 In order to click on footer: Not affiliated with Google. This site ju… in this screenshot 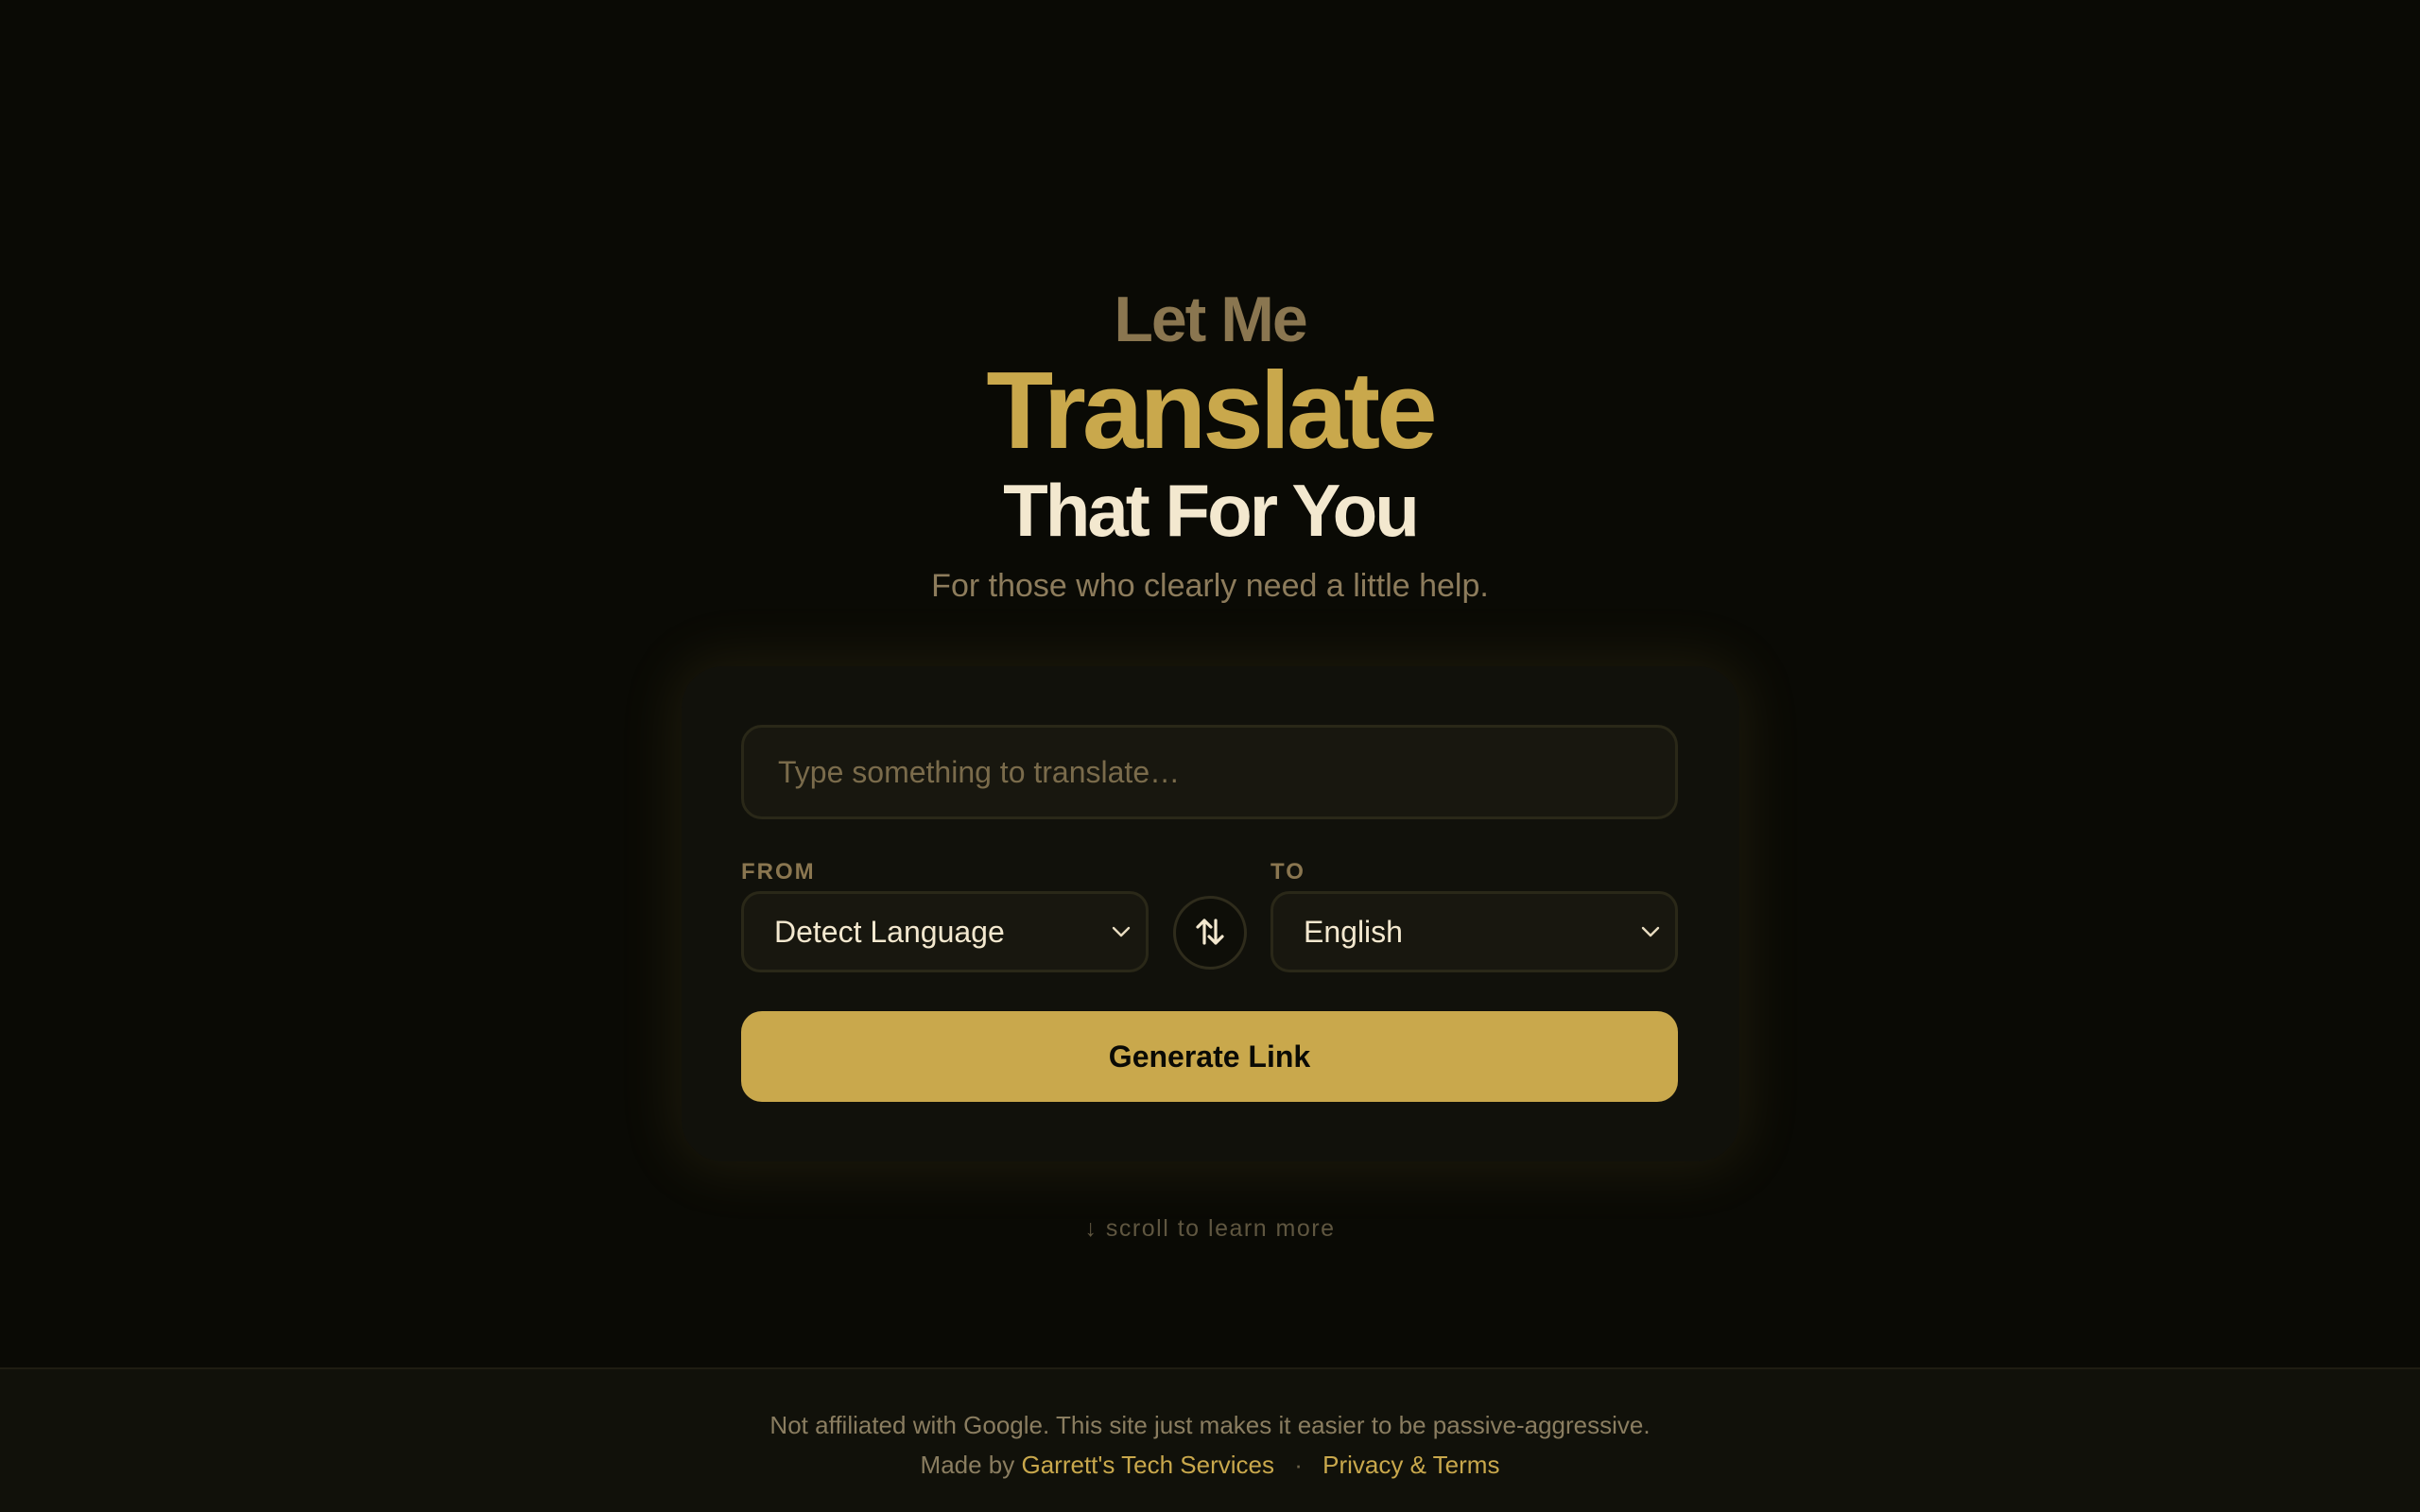, I will do `click(1210, 1439)`.